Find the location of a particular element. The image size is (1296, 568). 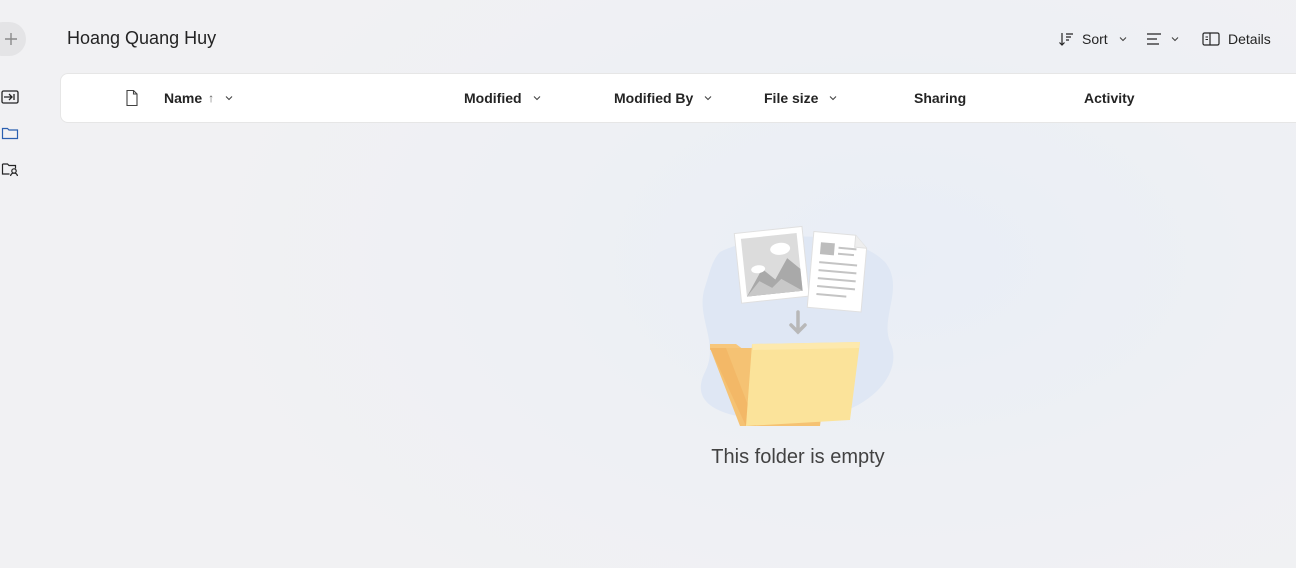

file-type-column is located at coordinates (132, 98).